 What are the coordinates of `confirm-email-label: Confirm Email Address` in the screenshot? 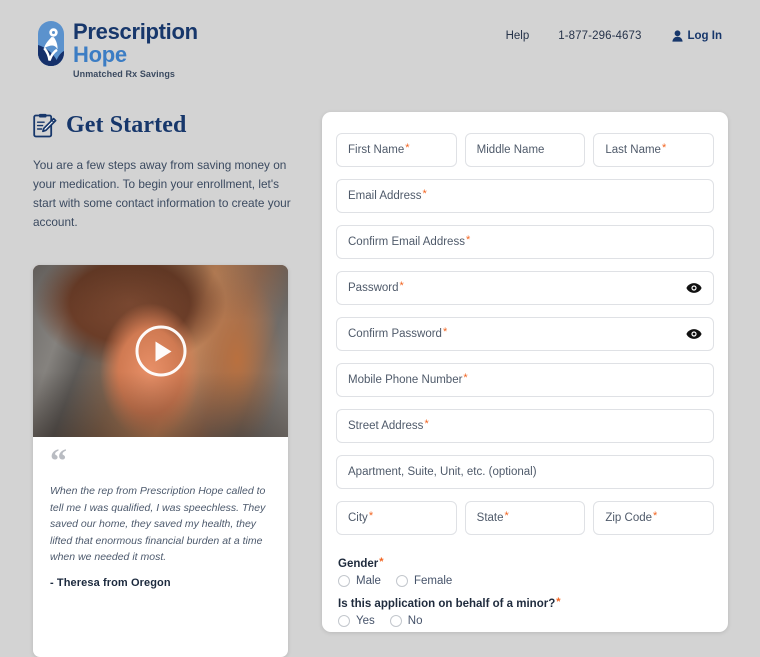 It's located at (406, 242).